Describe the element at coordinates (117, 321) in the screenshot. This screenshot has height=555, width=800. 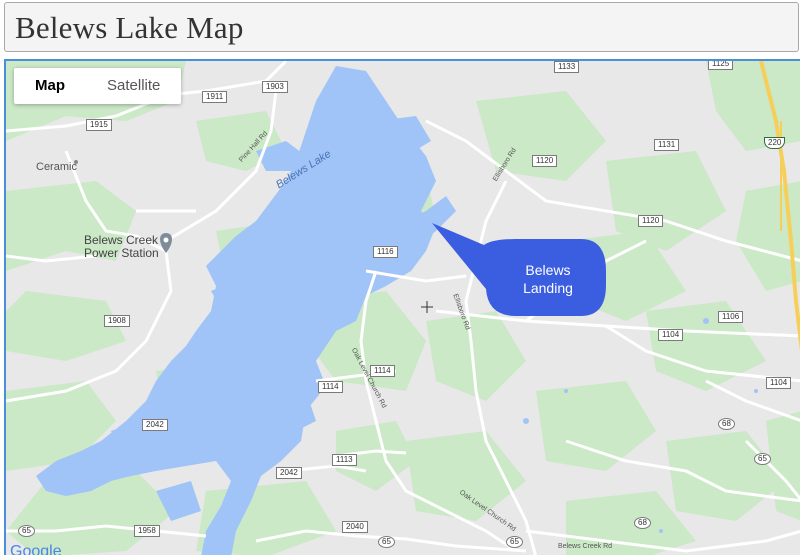
I see `route-shield: 1908` at that location.